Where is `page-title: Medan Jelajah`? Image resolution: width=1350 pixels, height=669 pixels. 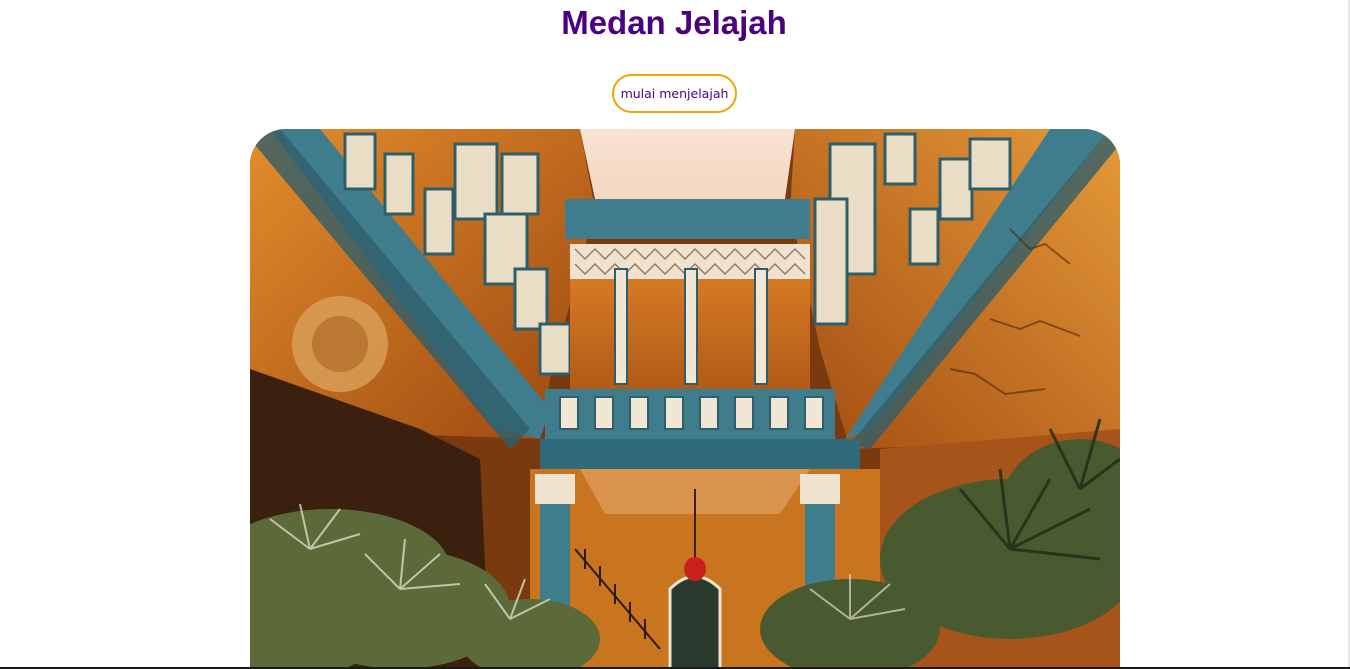 page-title: Medan Jelajah is located at coordinates (674, 22).